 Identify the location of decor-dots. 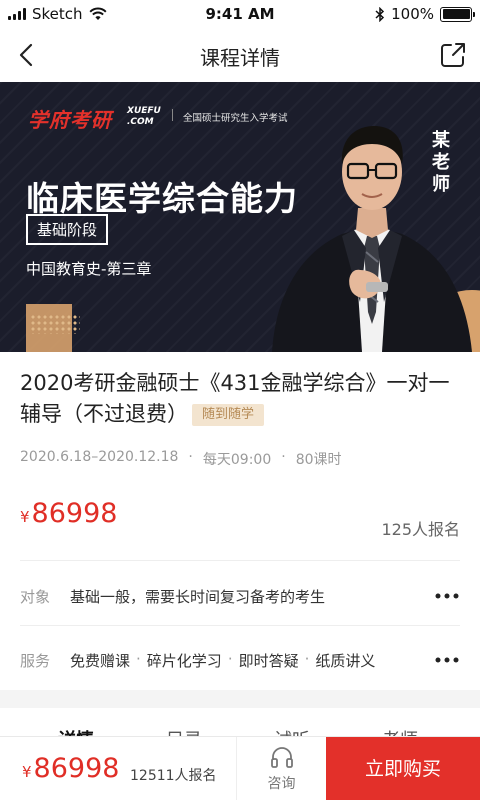
(55, 324).